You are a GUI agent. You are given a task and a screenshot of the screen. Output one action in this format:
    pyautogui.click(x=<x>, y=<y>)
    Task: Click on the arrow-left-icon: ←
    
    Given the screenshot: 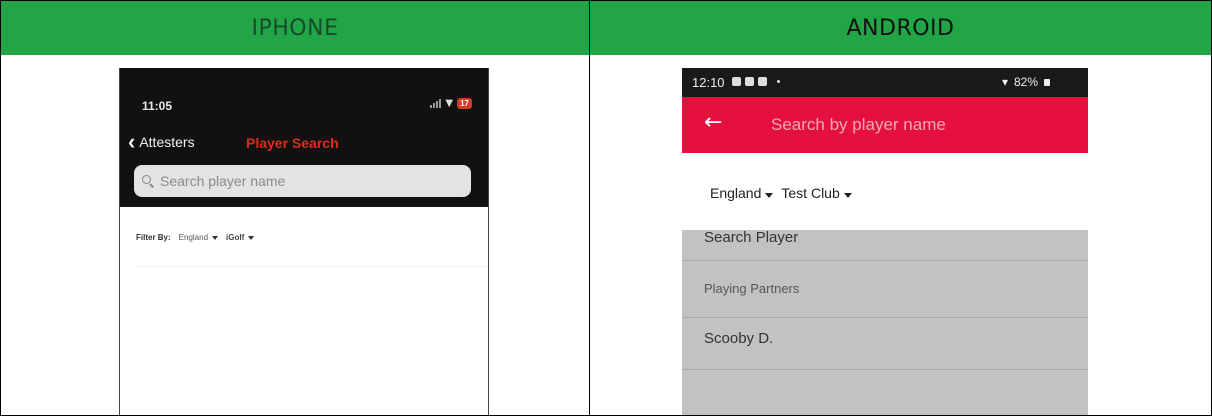 What is the action you would take?
    pyautogui.click(x=713, y=122)
    